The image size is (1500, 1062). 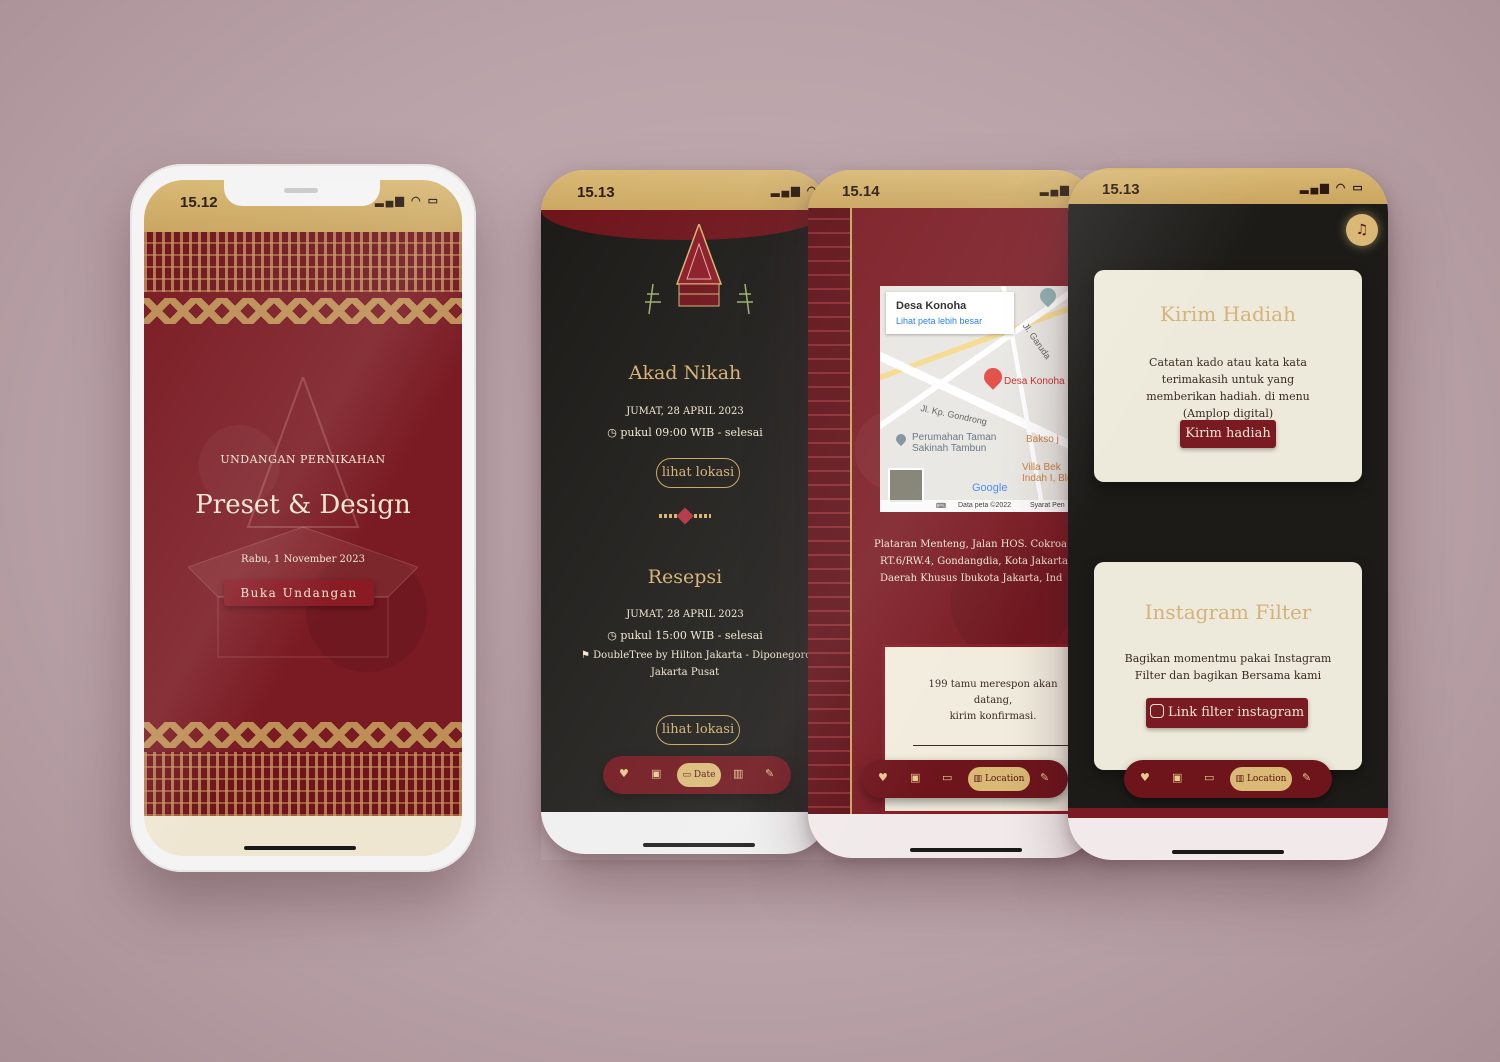 What do you see at coordinates (954, 437) in the screenshot?
I see `poi-label-1-line1: Perumahan Taman` at bounding box center [954, 437].